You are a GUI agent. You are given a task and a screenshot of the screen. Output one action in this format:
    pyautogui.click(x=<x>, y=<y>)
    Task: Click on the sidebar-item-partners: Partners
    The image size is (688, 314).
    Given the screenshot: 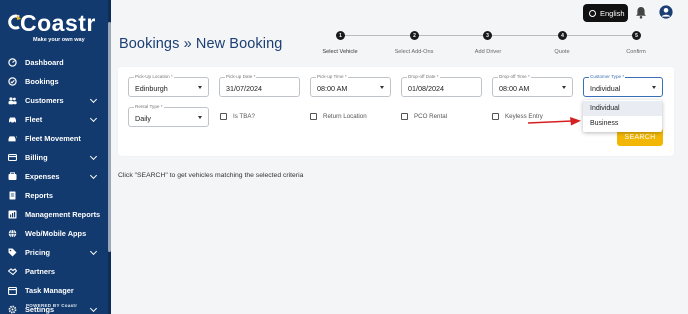 What is the action you would take?
    pyautogui.click(x=54, y=271)
    